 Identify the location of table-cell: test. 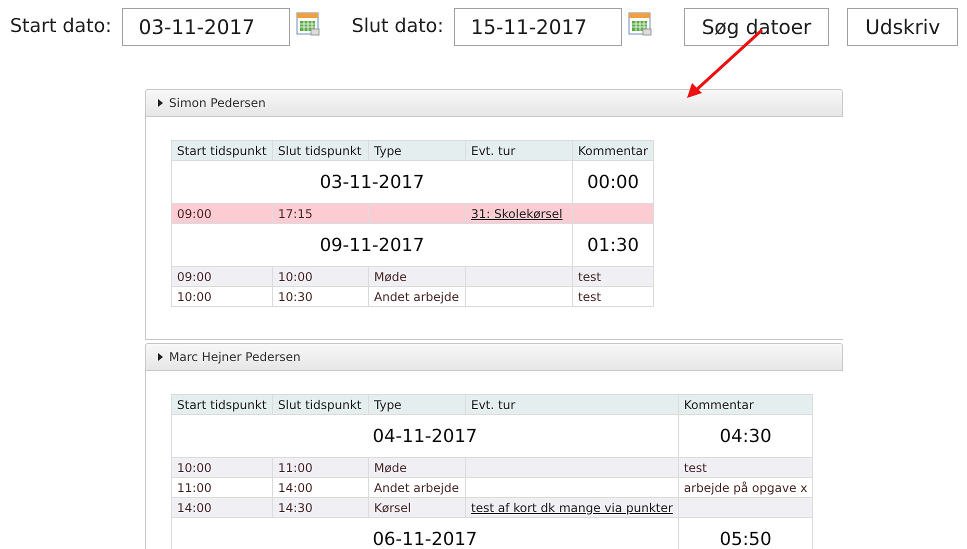
(613, 296).